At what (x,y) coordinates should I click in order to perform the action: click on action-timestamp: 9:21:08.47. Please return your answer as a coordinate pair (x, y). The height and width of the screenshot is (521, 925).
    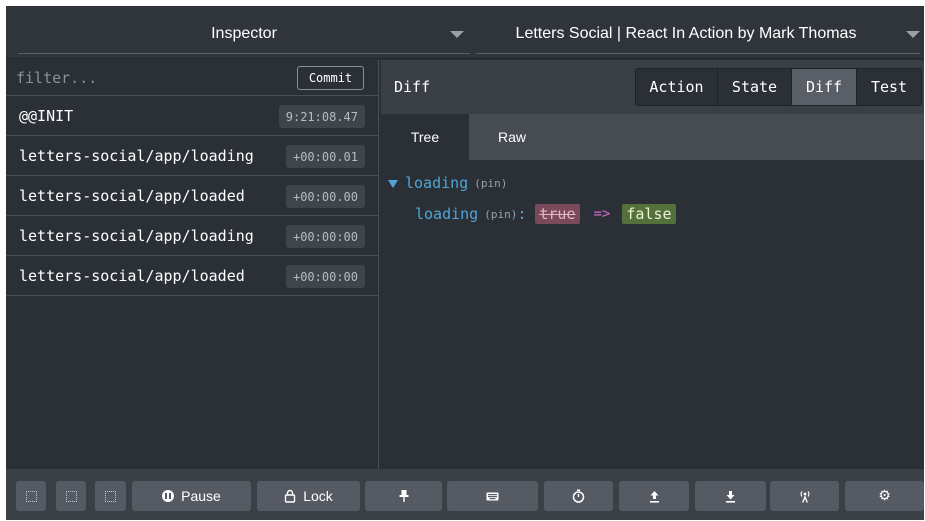
    Looking at the image, I should click on (321, 116).